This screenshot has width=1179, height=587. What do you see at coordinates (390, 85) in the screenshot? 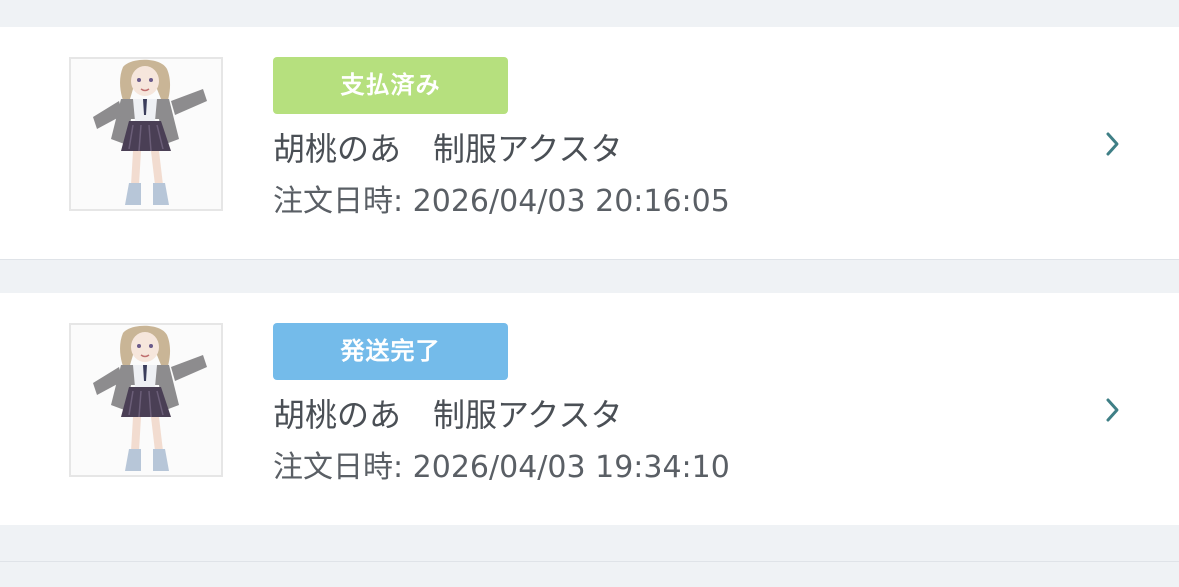
I see `status-badge: 支払済み` at bounding box center [390, 85].